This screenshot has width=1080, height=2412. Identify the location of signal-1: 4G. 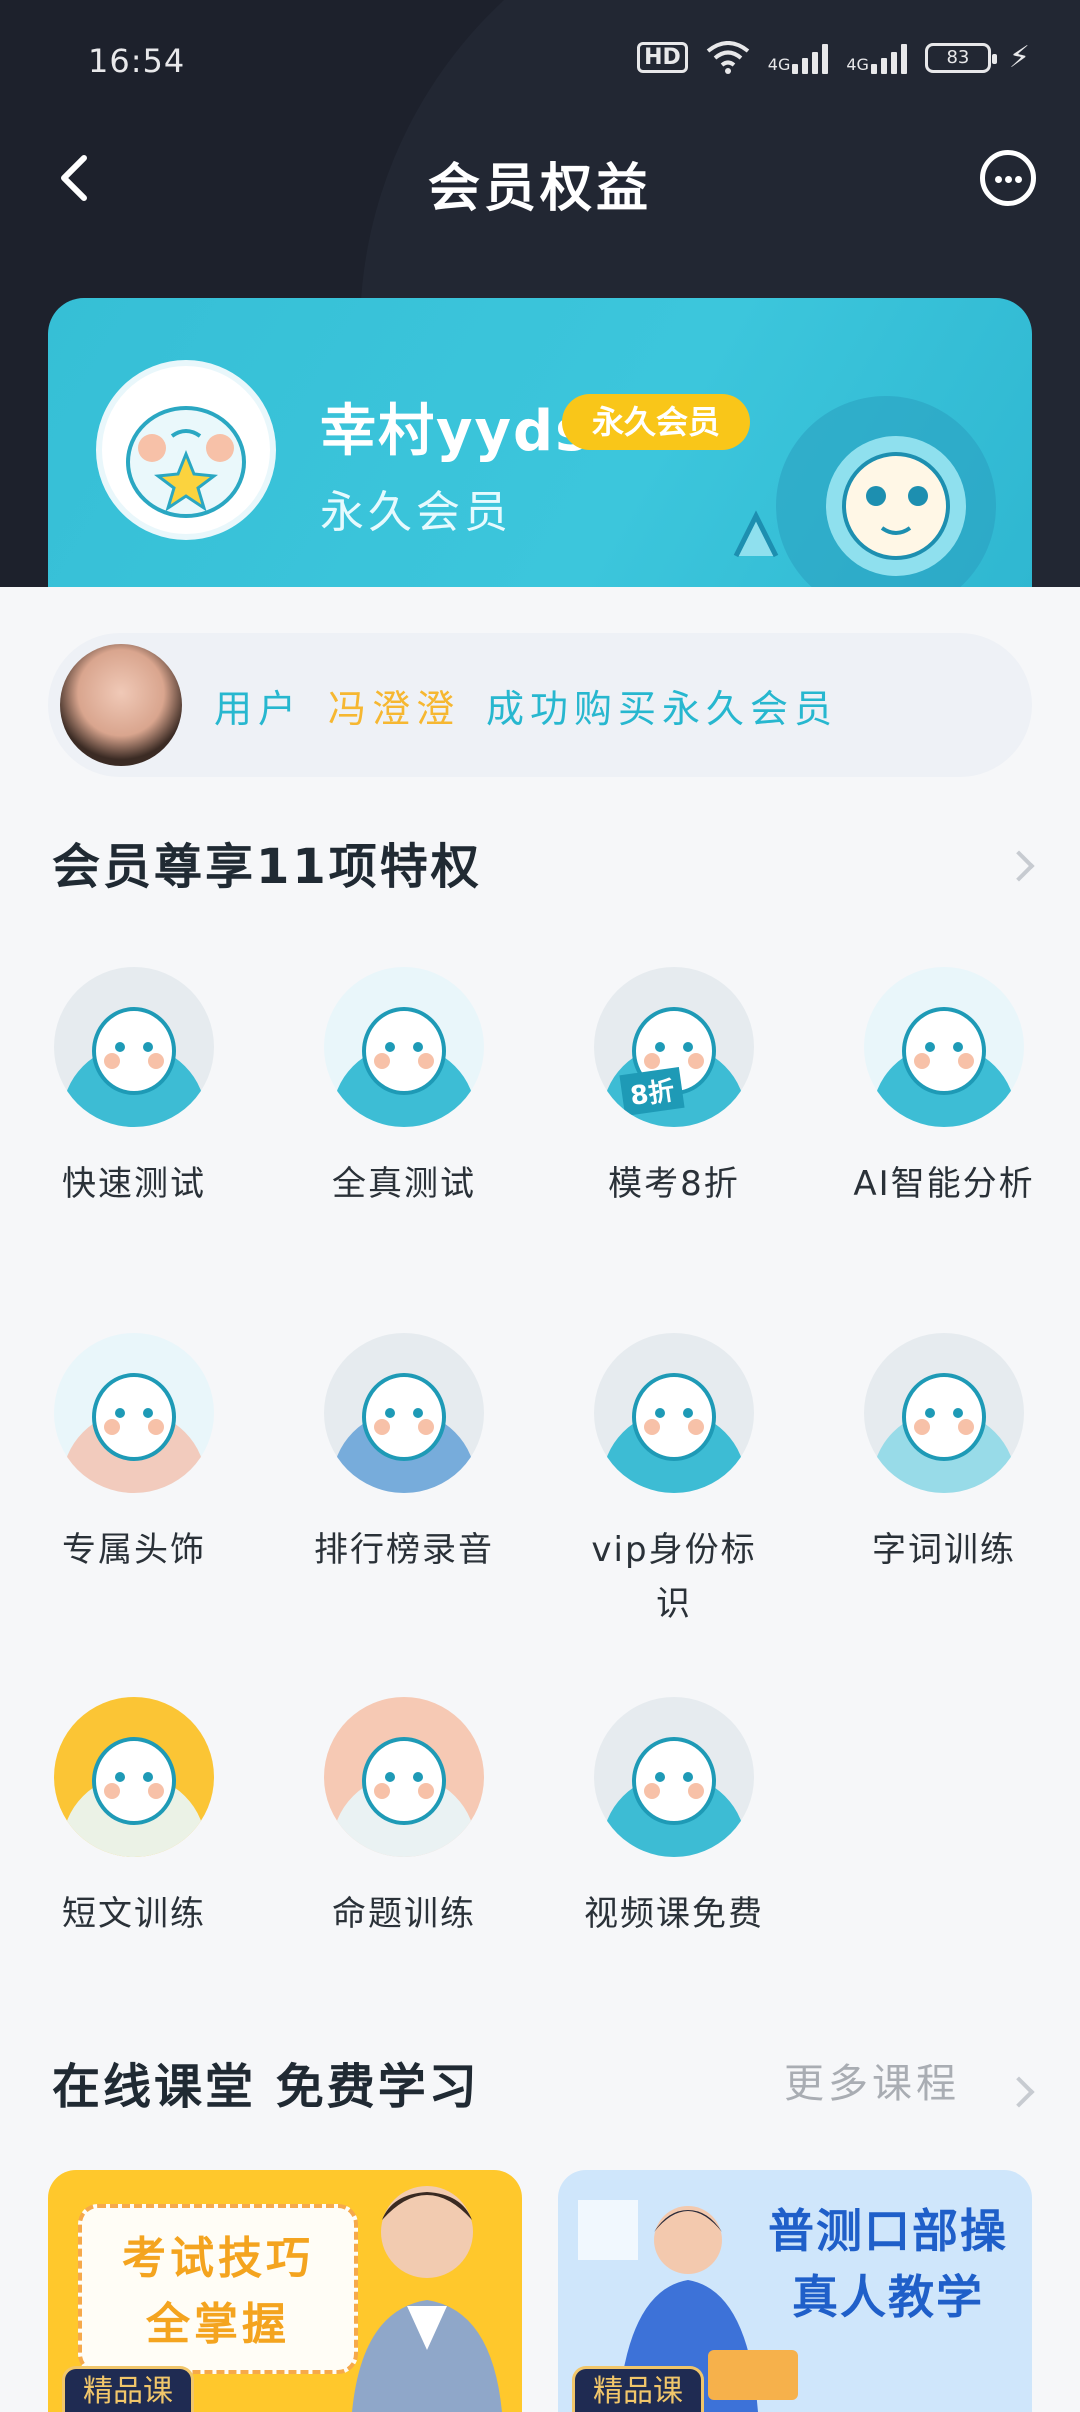
(798, 58).